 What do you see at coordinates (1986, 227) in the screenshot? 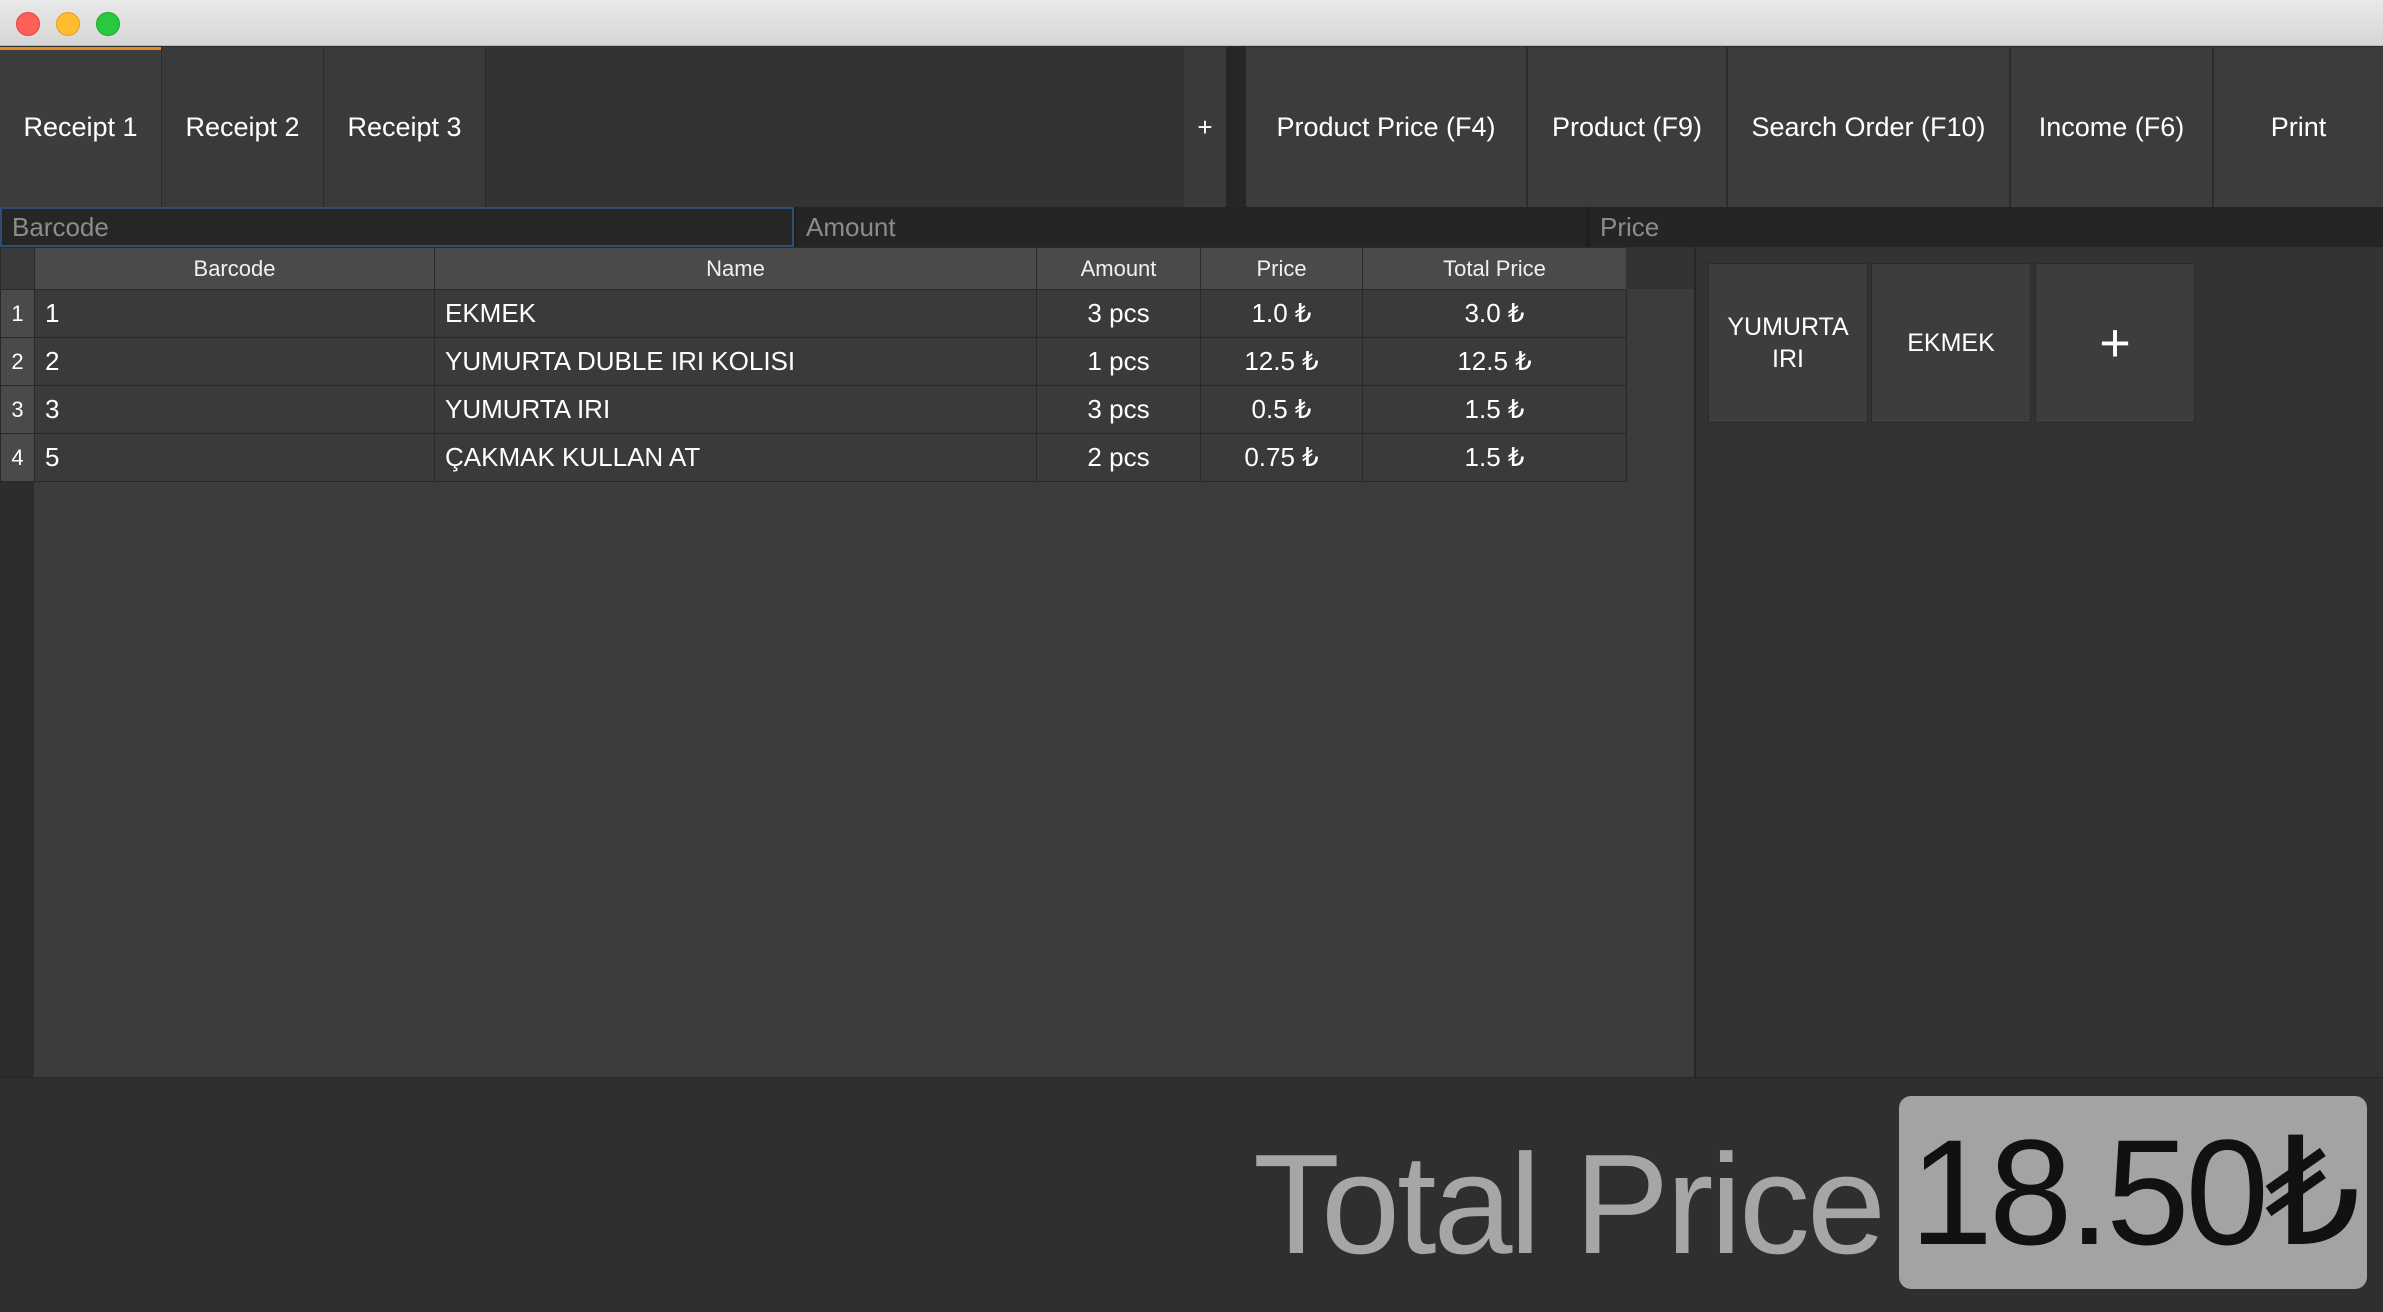
I see `price-input` at bounding box center [1986, 227].